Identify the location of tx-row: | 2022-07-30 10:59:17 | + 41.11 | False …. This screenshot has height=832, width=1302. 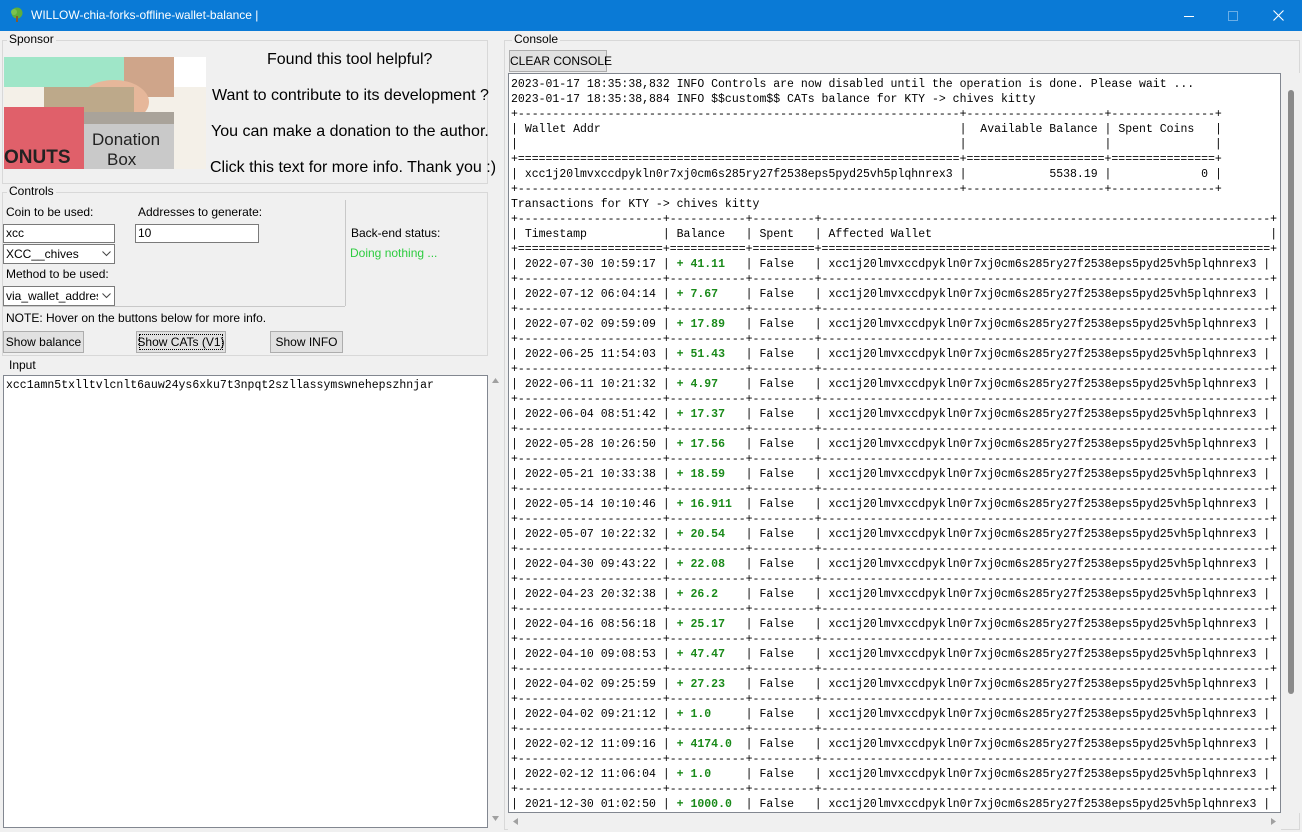
(891, 264).